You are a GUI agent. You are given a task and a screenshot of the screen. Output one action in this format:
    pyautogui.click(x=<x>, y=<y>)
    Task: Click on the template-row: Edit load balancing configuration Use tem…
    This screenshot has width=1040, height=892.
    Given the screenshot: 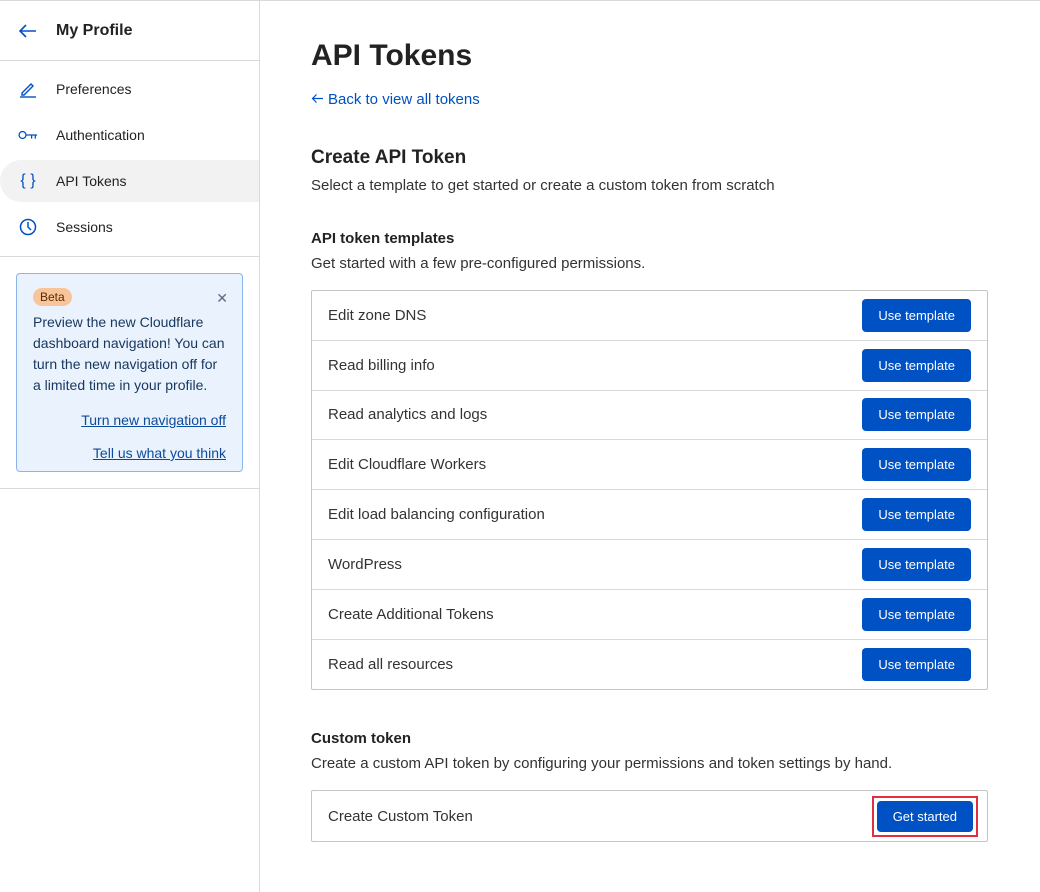 What is the action you would take?
    pyautogui.click(x=649, y=515)
    